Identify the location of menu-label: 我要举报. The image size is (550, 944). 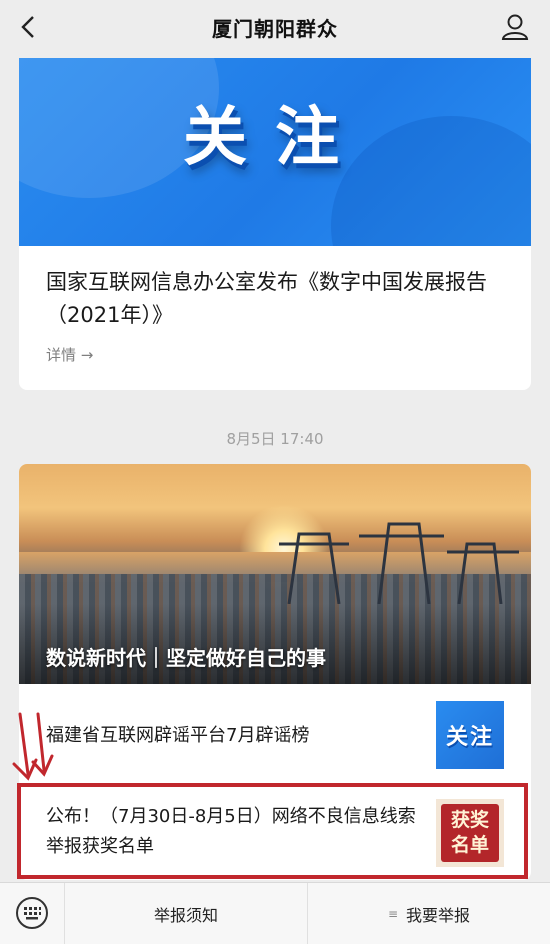
(438, 915).